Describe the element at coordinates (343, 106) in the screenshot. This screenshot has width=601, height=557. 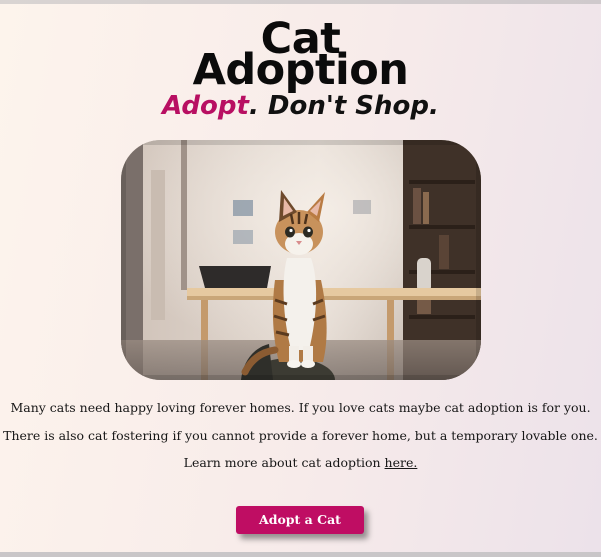
I see `tagline-rest: . Don't Shop.` at that location.